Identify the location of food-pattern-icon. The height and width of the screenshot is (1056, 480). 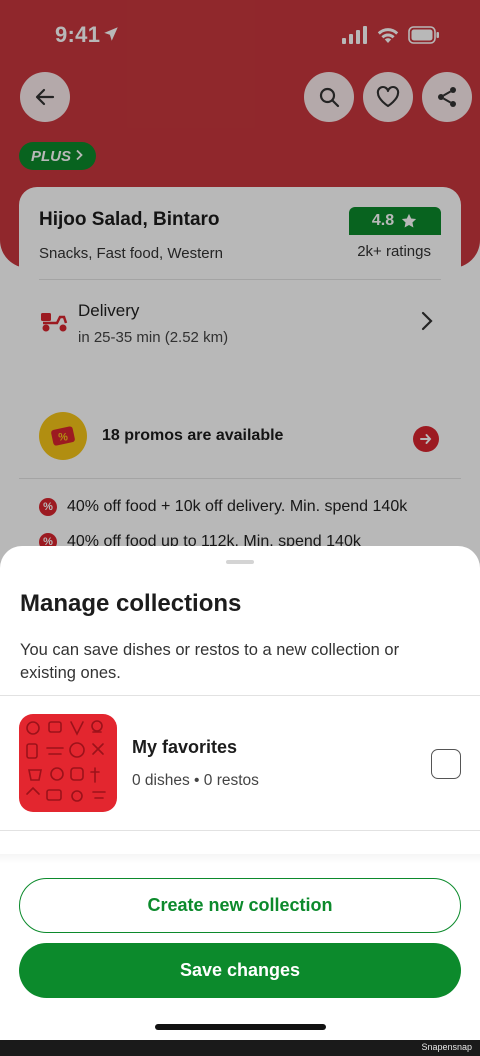
(66, 761).